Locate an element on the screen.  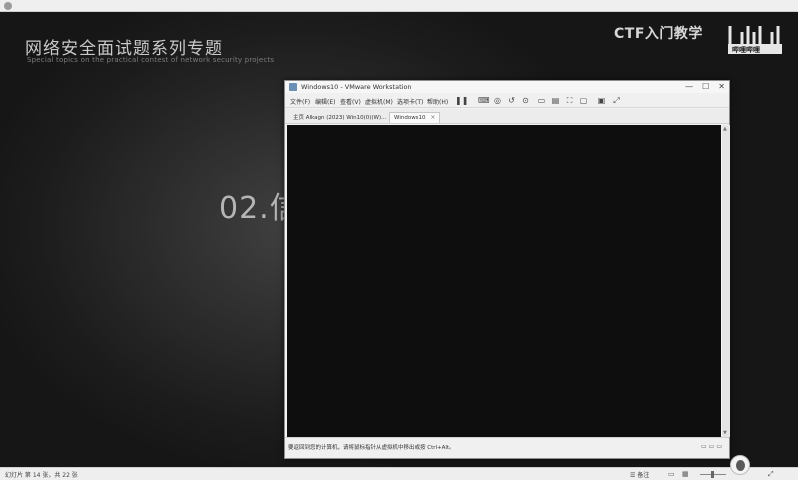
window-controls: — ☐ ✕ is located at coordinates (705, 87).